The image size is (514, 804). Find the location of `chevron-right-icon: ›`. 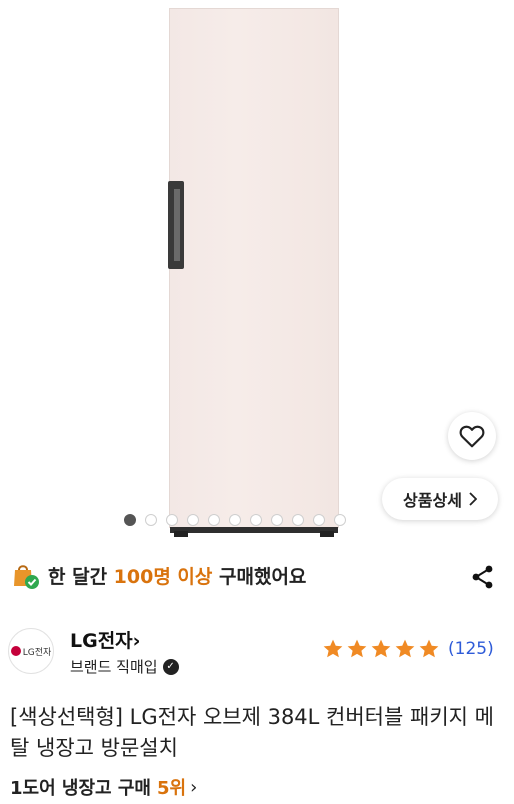

chevron-right-icon: › is located at coordinates (194, 787).